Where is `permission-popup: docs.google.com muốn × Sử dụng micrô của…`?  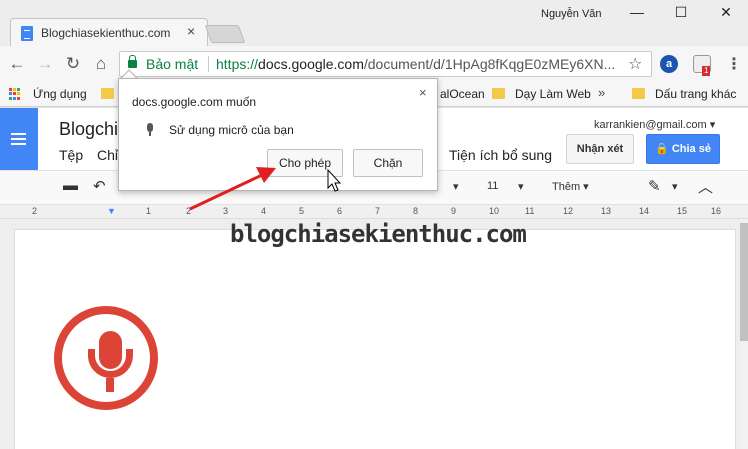
permission-popup: docs.google.com muốn × Sử dụng micrô của… is located at coordinates (278, 134).